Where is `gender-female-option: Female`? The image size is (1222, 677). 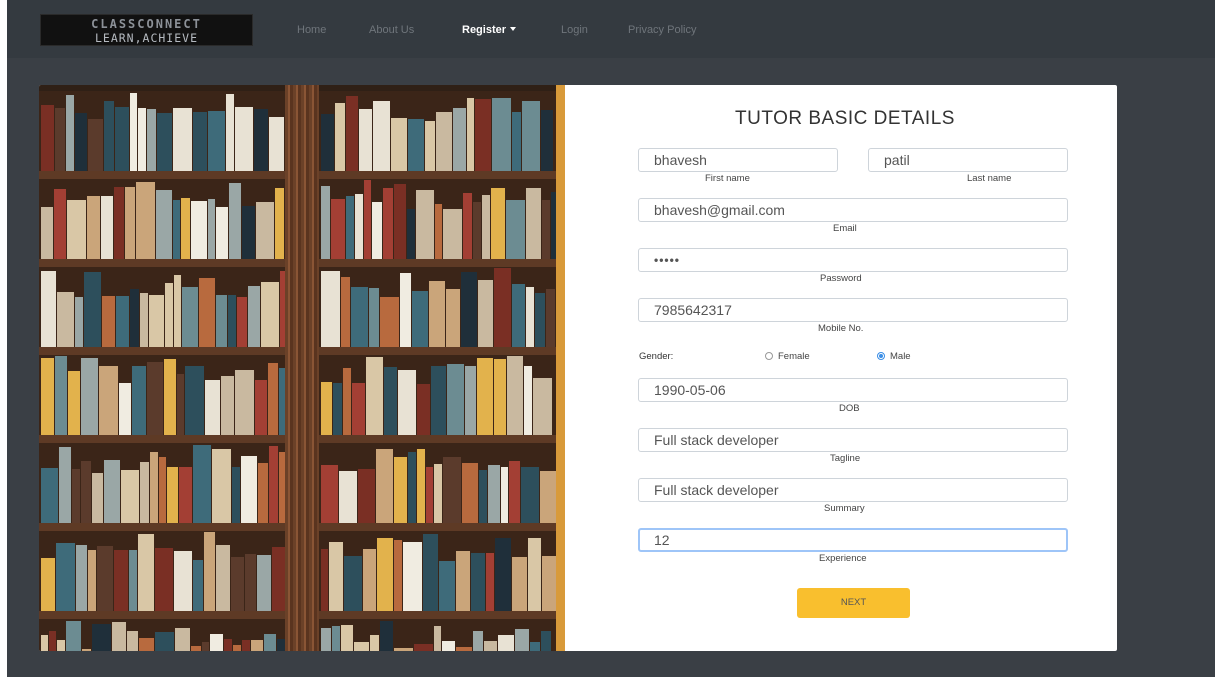
gender-female-option: Female is located at coordinates (787, 356).